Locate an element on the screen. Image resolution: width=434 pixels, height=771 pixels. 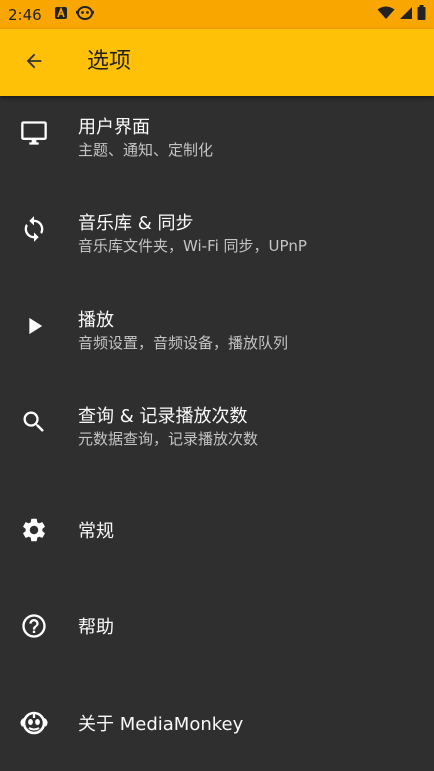
menu-item-help: 帮助 is located at coordinates (217, 625).